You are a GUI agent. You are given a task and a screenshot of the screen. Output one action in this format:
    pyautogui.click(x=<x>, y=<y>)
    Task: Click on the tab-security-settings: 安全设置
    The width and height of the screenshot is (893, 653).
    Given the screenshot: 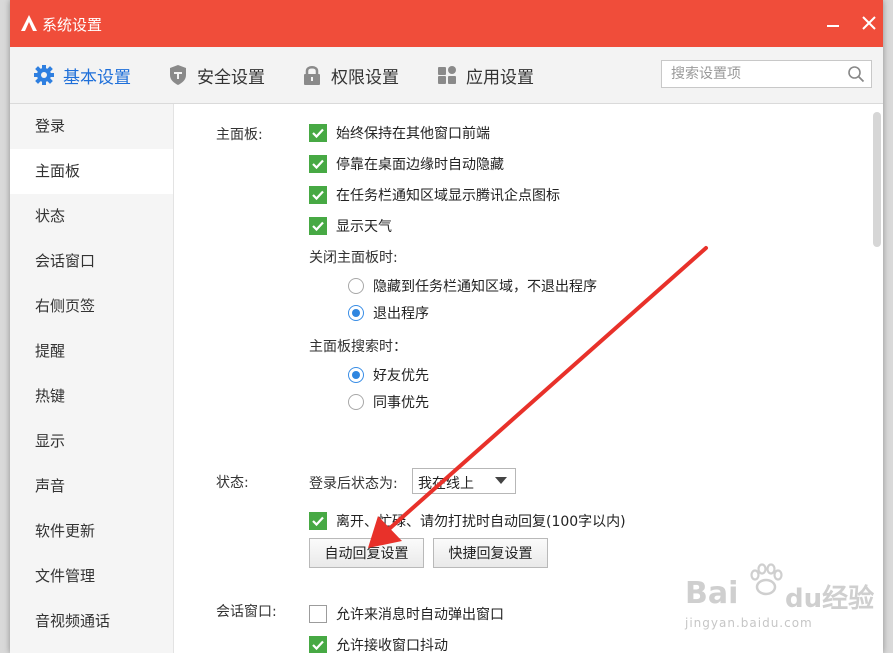 What is the action you would take?
    pyautogui.click(x=216, y=75)
    